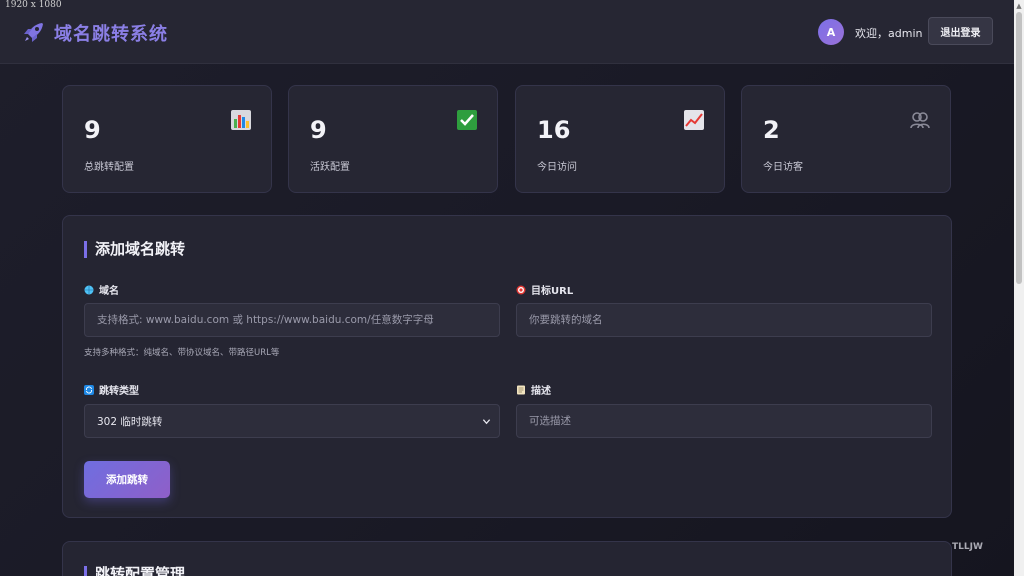  I want to click on add-redirect-button: 添加跳转, so click(127, 479).